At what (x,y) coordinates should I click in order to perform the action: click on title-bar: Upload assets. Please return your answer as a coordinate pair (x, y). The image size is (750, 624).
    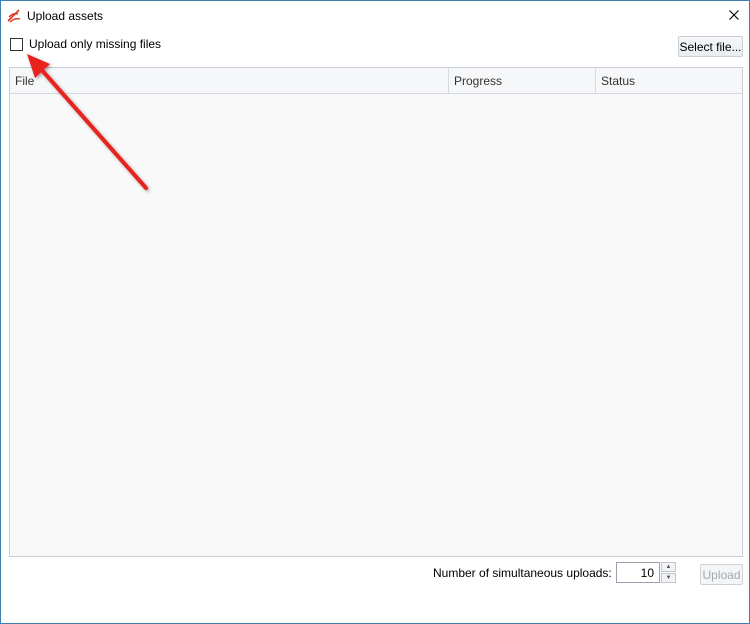
    Looking at the image, I should click on (375, 15).